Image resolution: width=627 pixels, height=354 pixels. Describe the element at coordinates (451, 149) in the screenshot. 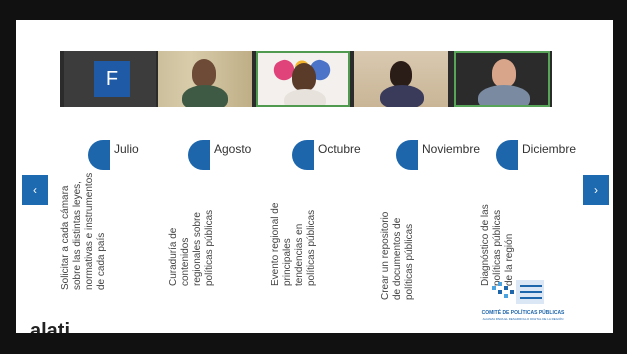

I see `timeline-month: Noviembre` at that location.